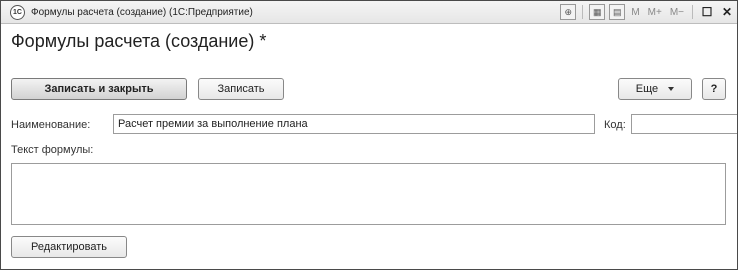 This screenshot has height=270, width=738. I want to click on memory-button: M, so click(635, 12).